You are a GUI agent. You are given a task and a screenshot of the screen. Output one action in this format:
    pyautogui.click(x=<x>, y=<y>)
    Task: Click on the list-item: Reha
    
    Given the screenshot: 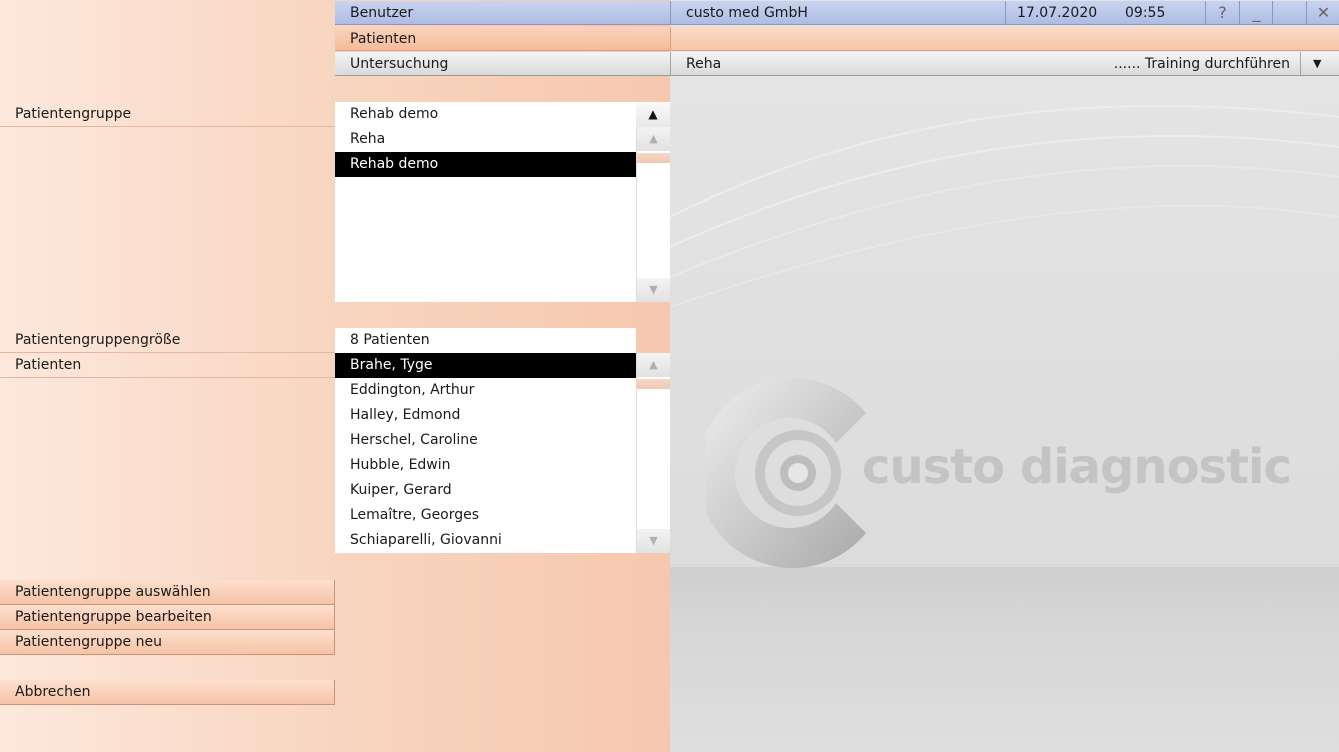 What is the action you would take?
    pyautogui.click(x=485, y=139)
    